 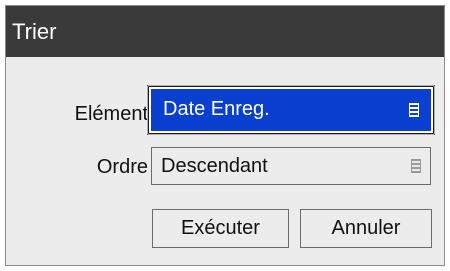 I want to click on cancel-button: Annuler, so click(x=366, y=228).